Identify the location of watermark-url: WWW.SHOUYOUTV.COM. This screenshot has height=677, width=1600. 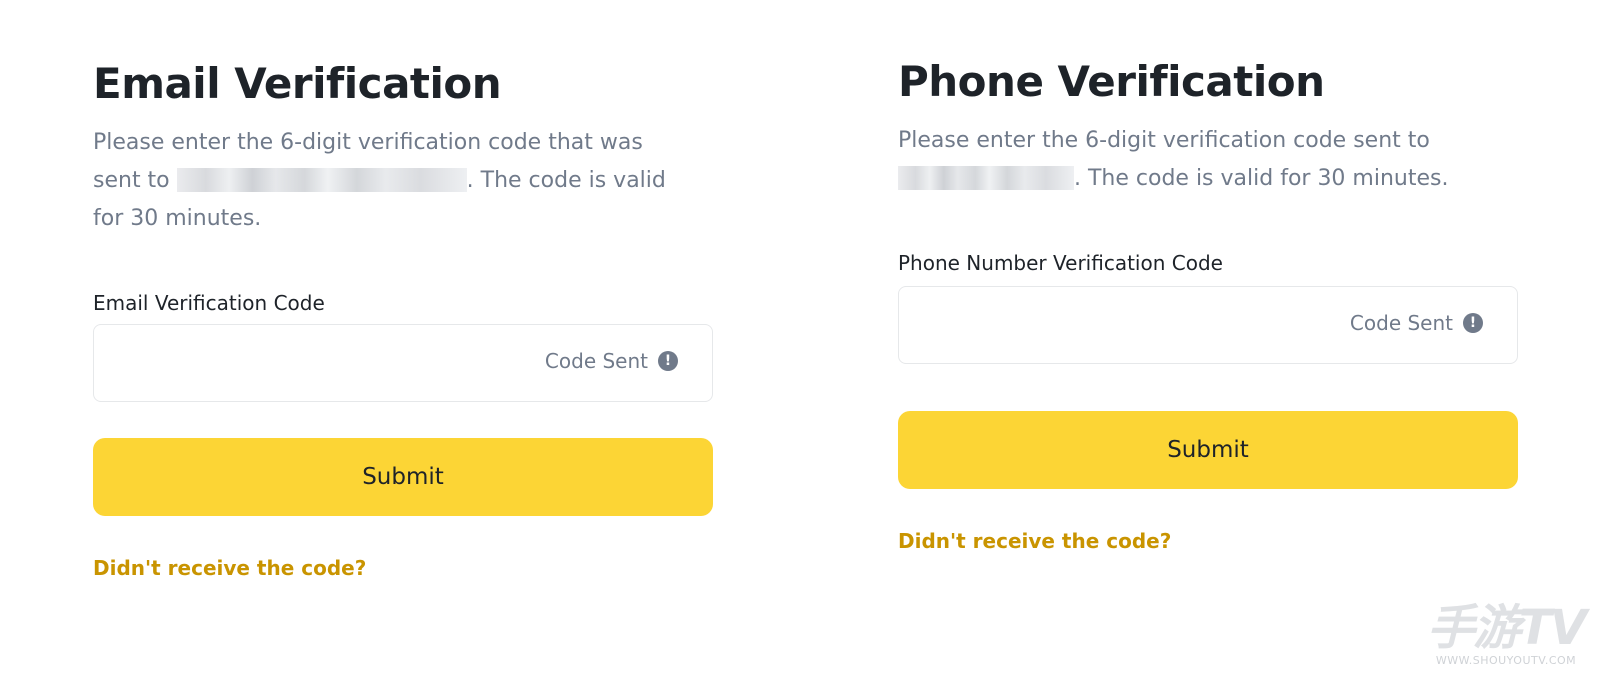
(1506, 660).